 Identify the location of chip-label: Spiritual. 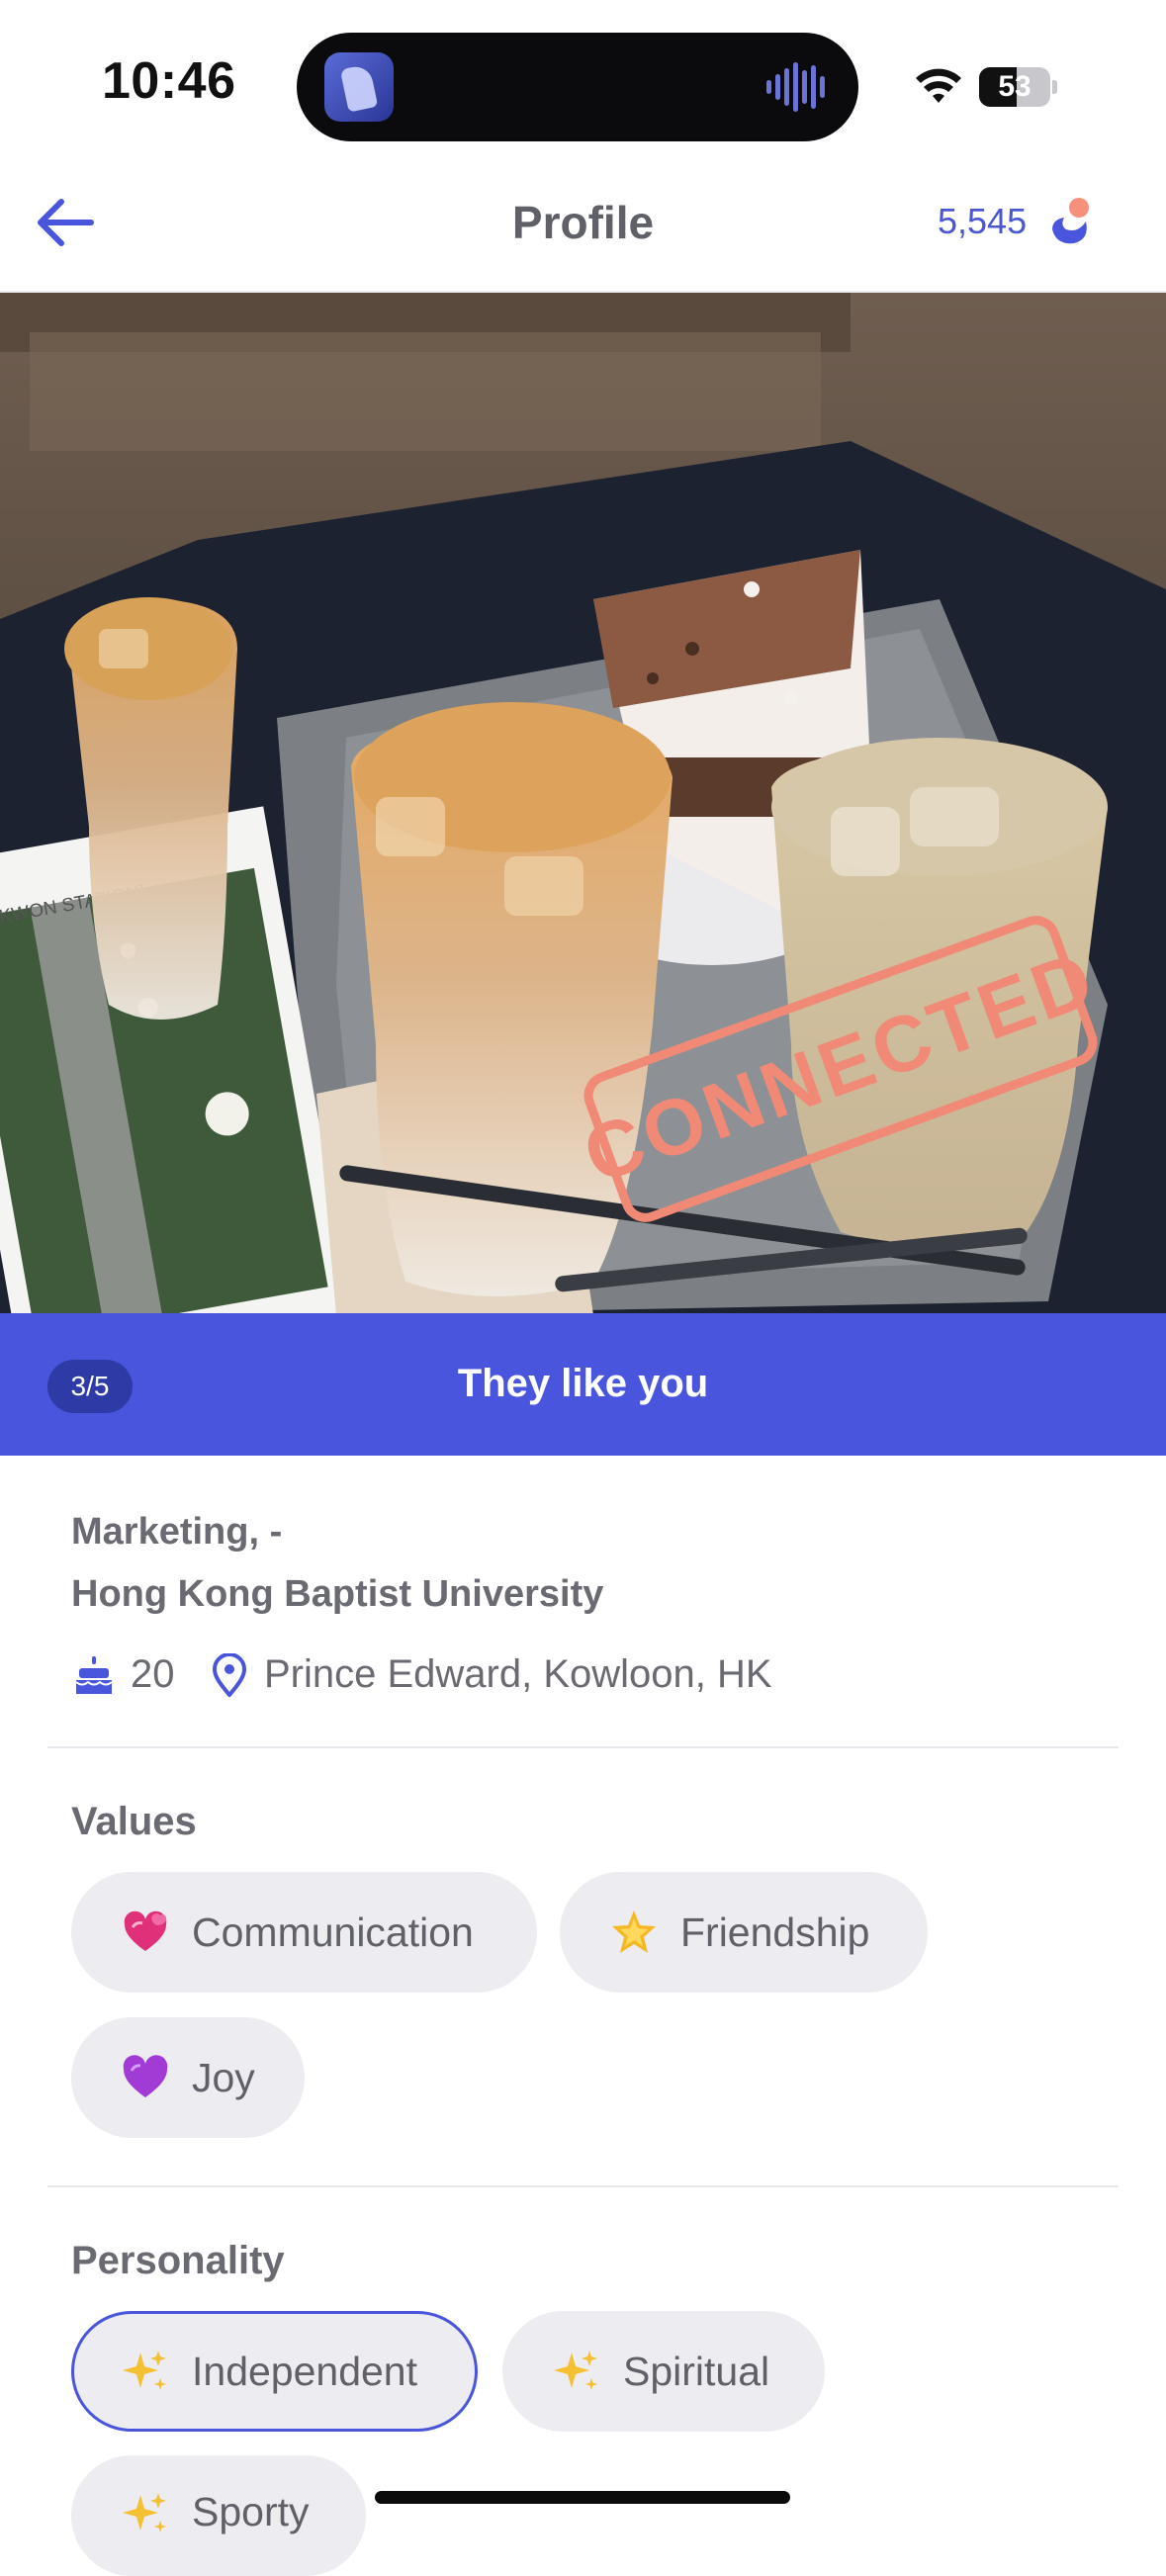
(696, 2371).